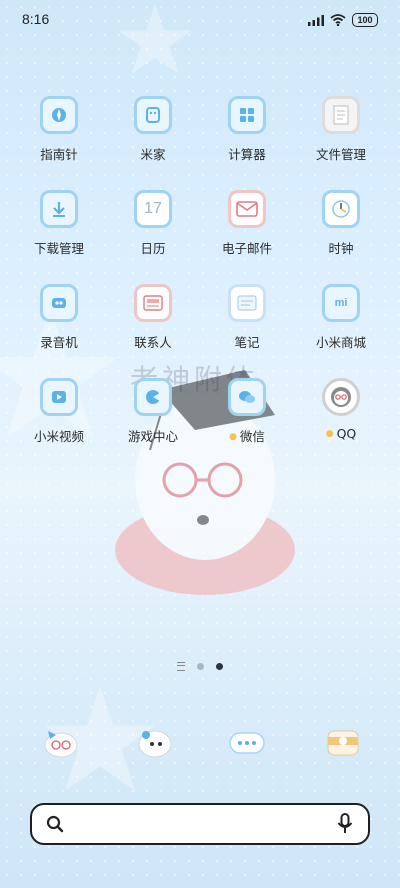 This screenshot has width=400, height=888. Describe the element at coordinates (59, 115) in the screenshot. I see `compass-icon` at that location.